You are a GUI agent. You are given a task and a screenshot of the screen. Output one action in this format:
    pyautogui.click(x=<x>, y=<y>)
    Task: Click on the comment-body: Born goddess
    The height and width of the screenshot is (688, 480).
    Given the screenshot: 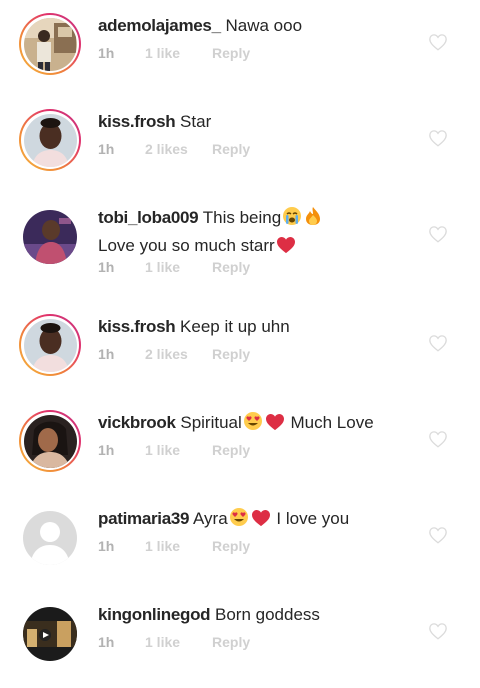 What is the action you would take?
    pyautogui.click(x=267, y=614)
    